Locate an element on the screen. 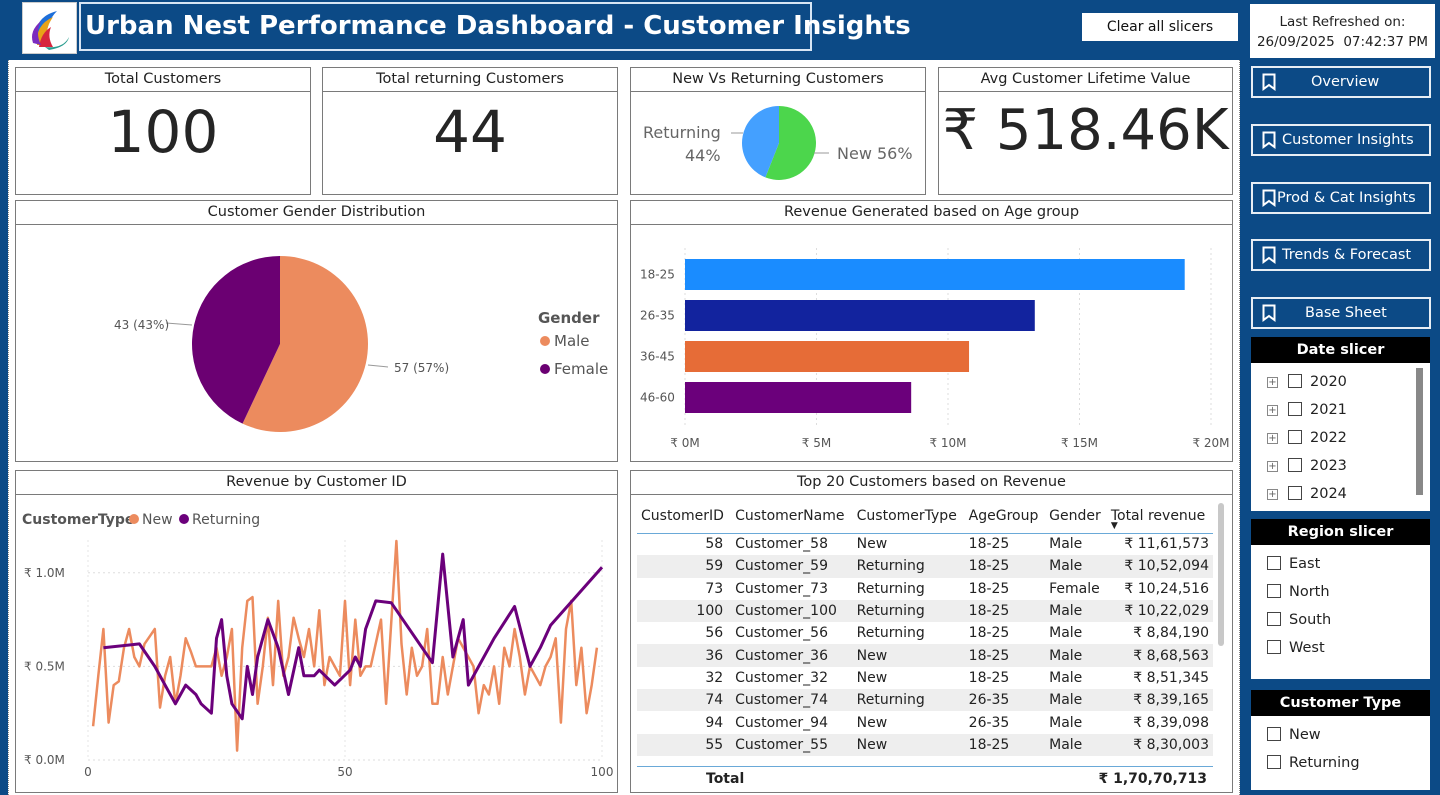 This screenshot has width=1440, height=795. table-title: Top 20 Customers based on Revenue is located at coordinates (931, 483).